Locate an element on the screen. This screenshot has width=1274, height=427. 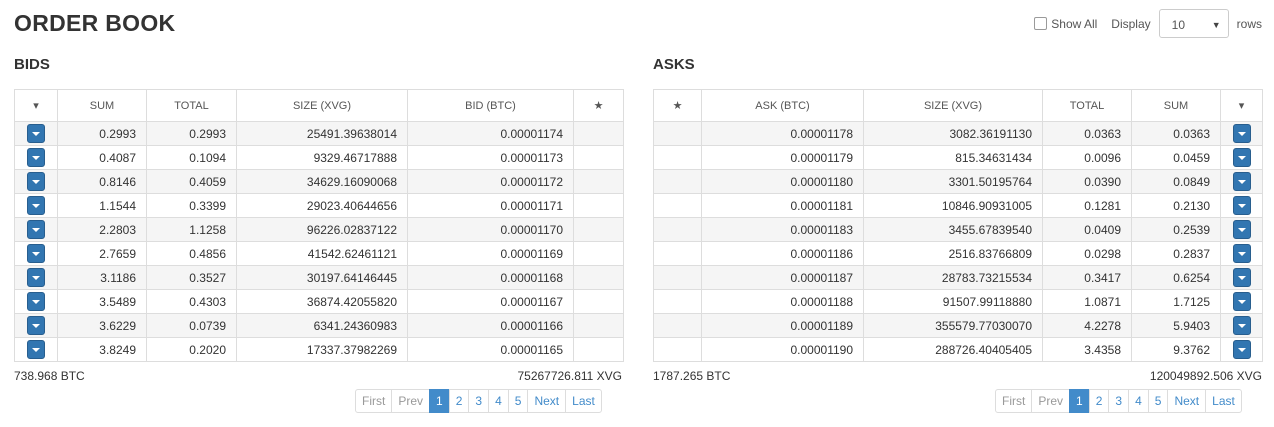
bids-price-cell: 0.00001170 is located at coordinates (490, 229).